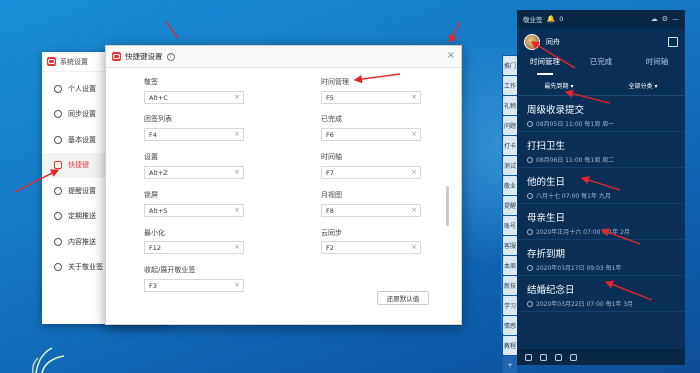  I want to click on chat-icon, so click(558, 357).